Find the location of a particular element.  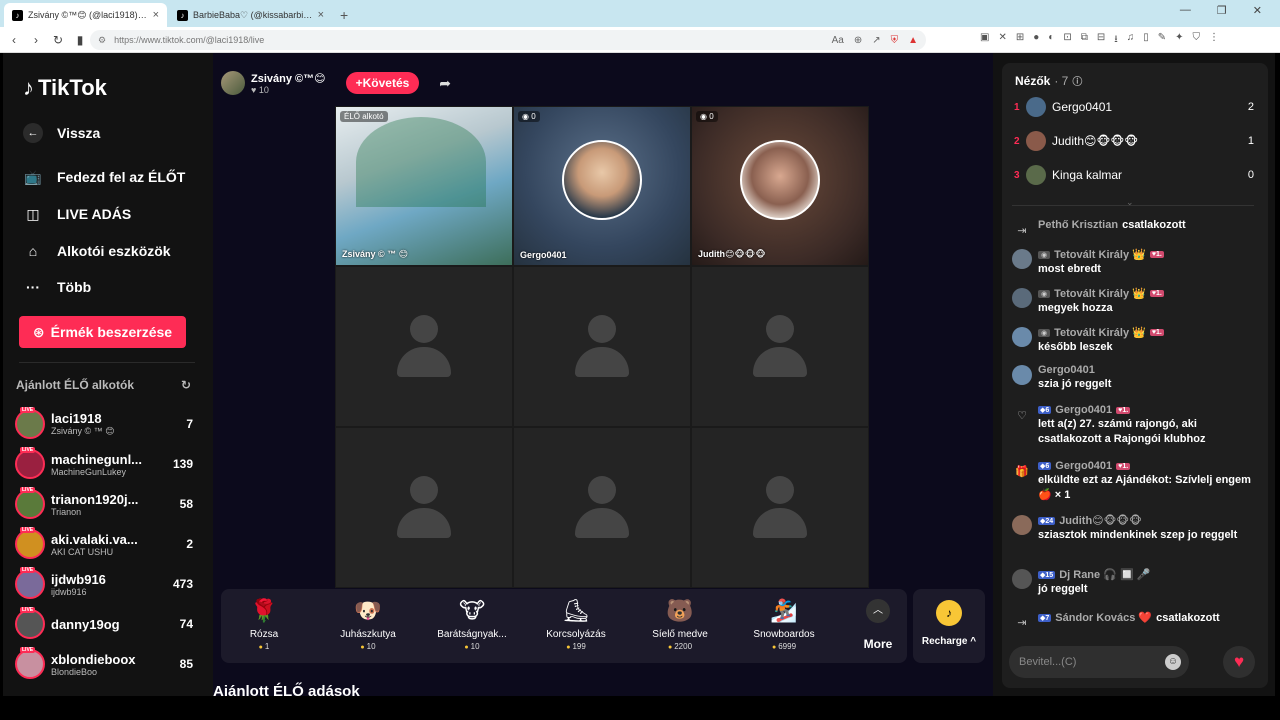

chevron-down-icon: ⌄ is located at coordinates (1130, 202).